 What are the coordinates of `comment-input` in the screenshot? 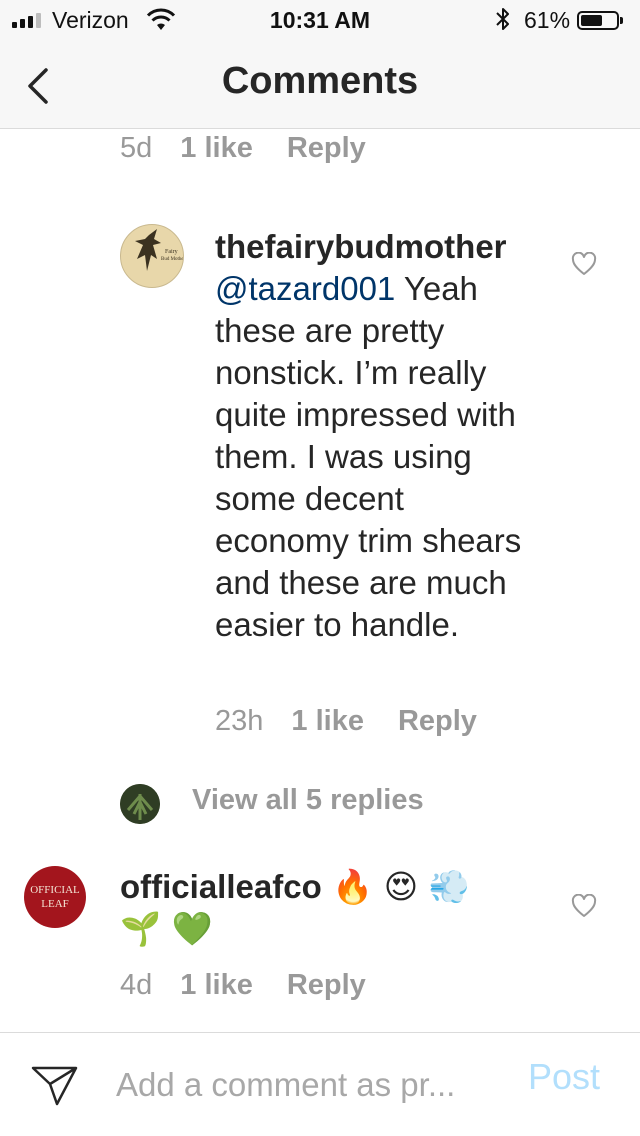 It's located at (306, 1085).